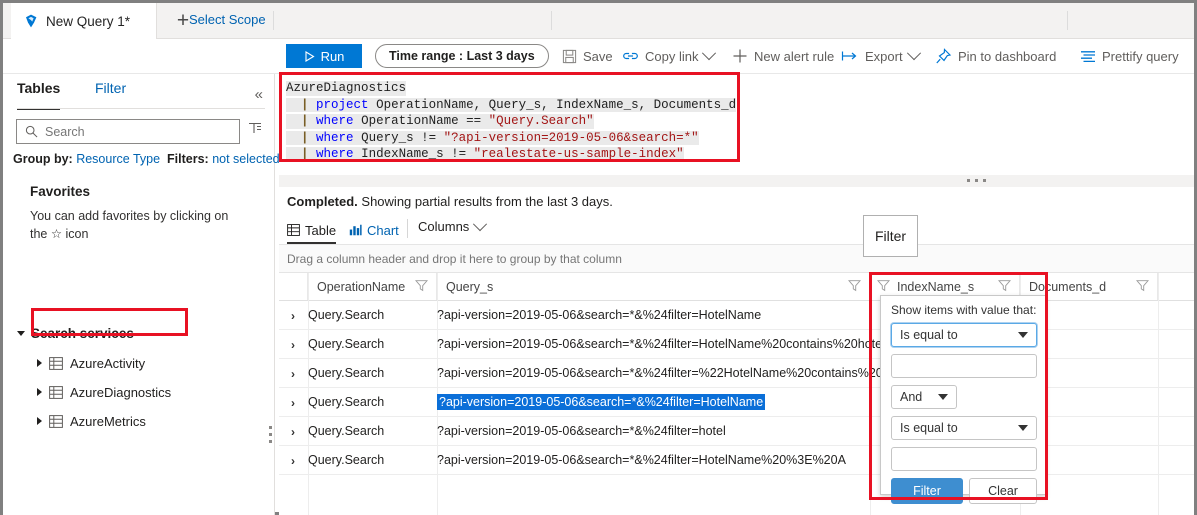 This screenshot has width=1197, height=515. Describe the element at coordinates (383, 230) in the screenshot. I see `tab-chart-label: Chart` at that location.